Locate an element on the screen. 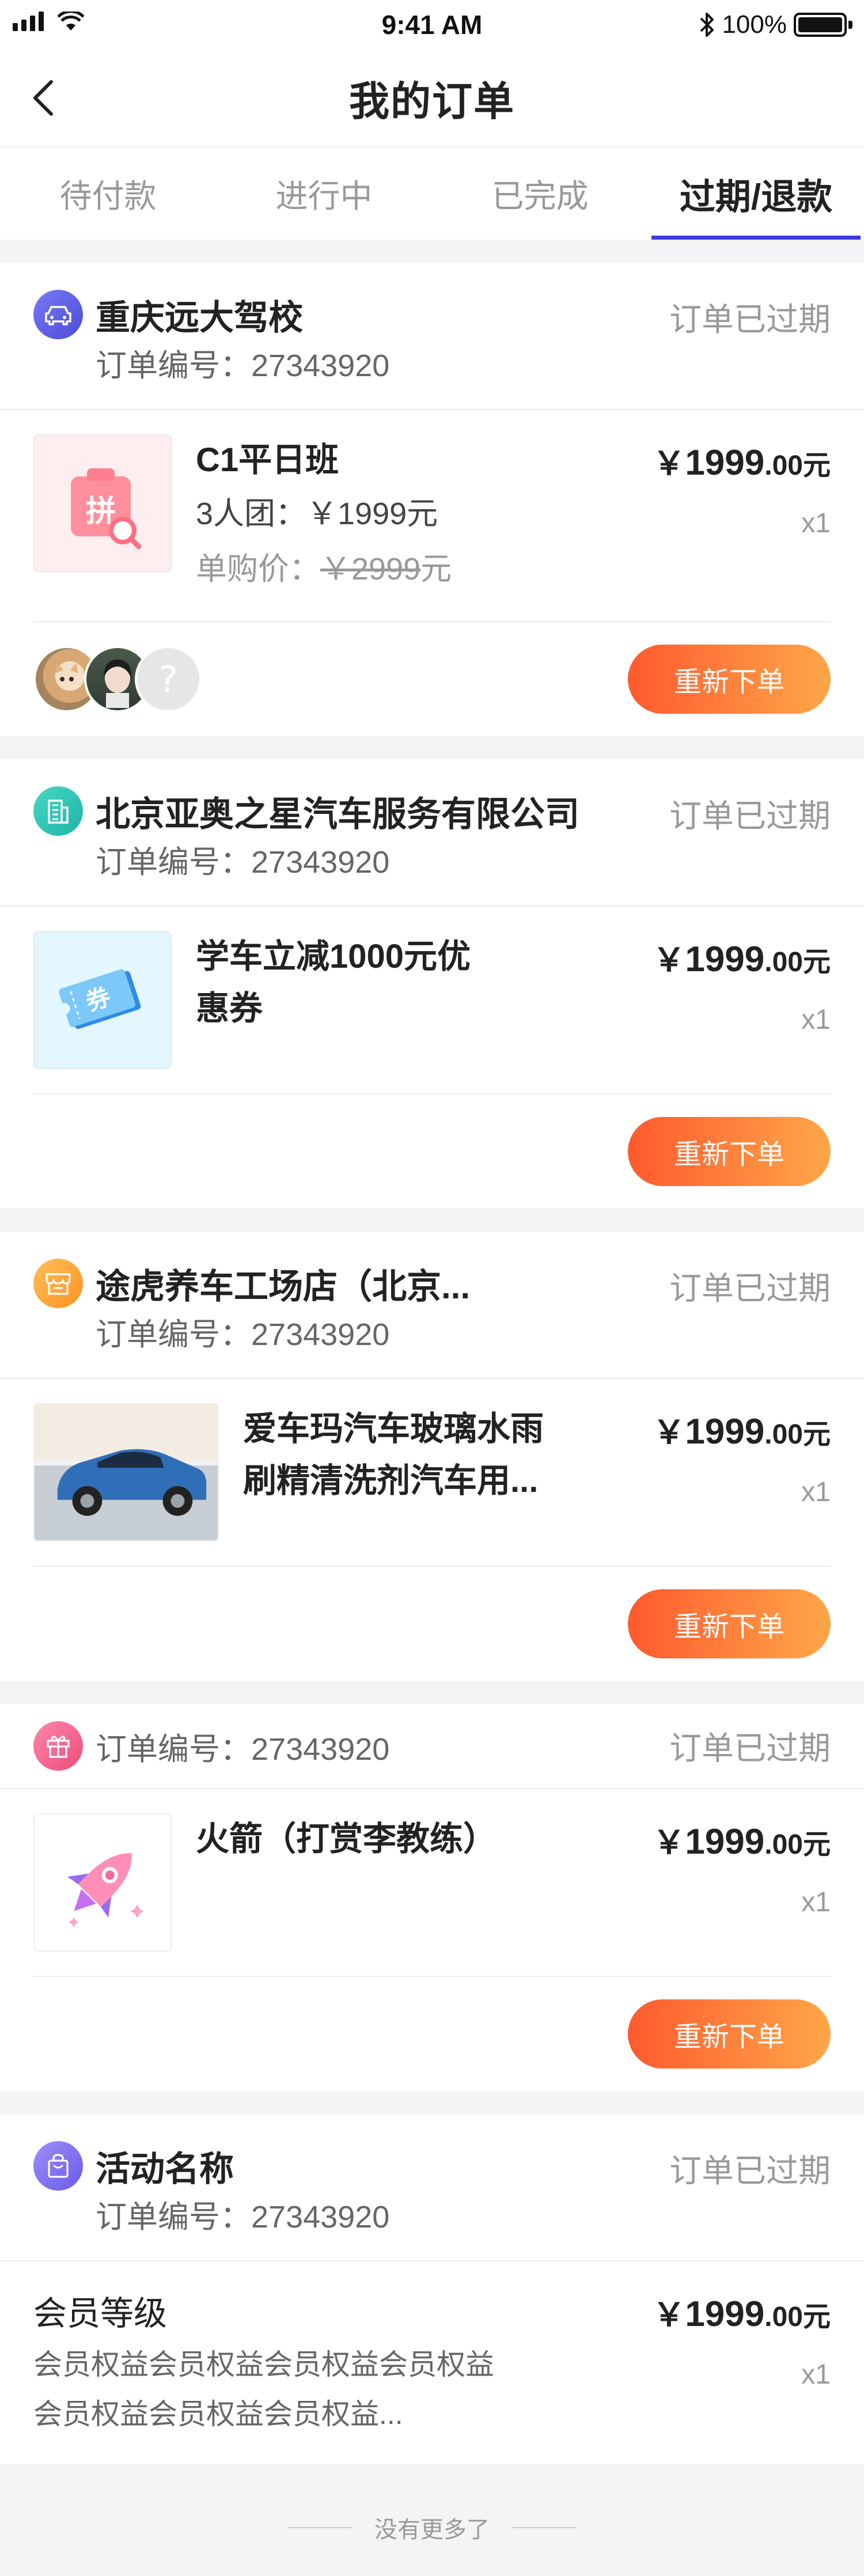 The width and height of the screenshot is (864, 2576). order-header: 订单编号：27343920 订单已过期 is located at coordinates (432, 1746).